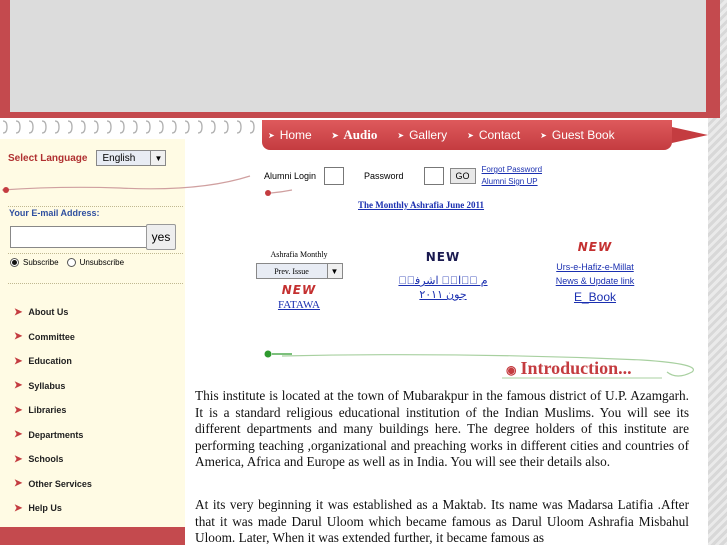 This screenshot has height=547, width=727. What do you see at coordinates (595, 297) in the screenshot?
I see `ebook-link: E_Book` at bounding box center [595, 297].